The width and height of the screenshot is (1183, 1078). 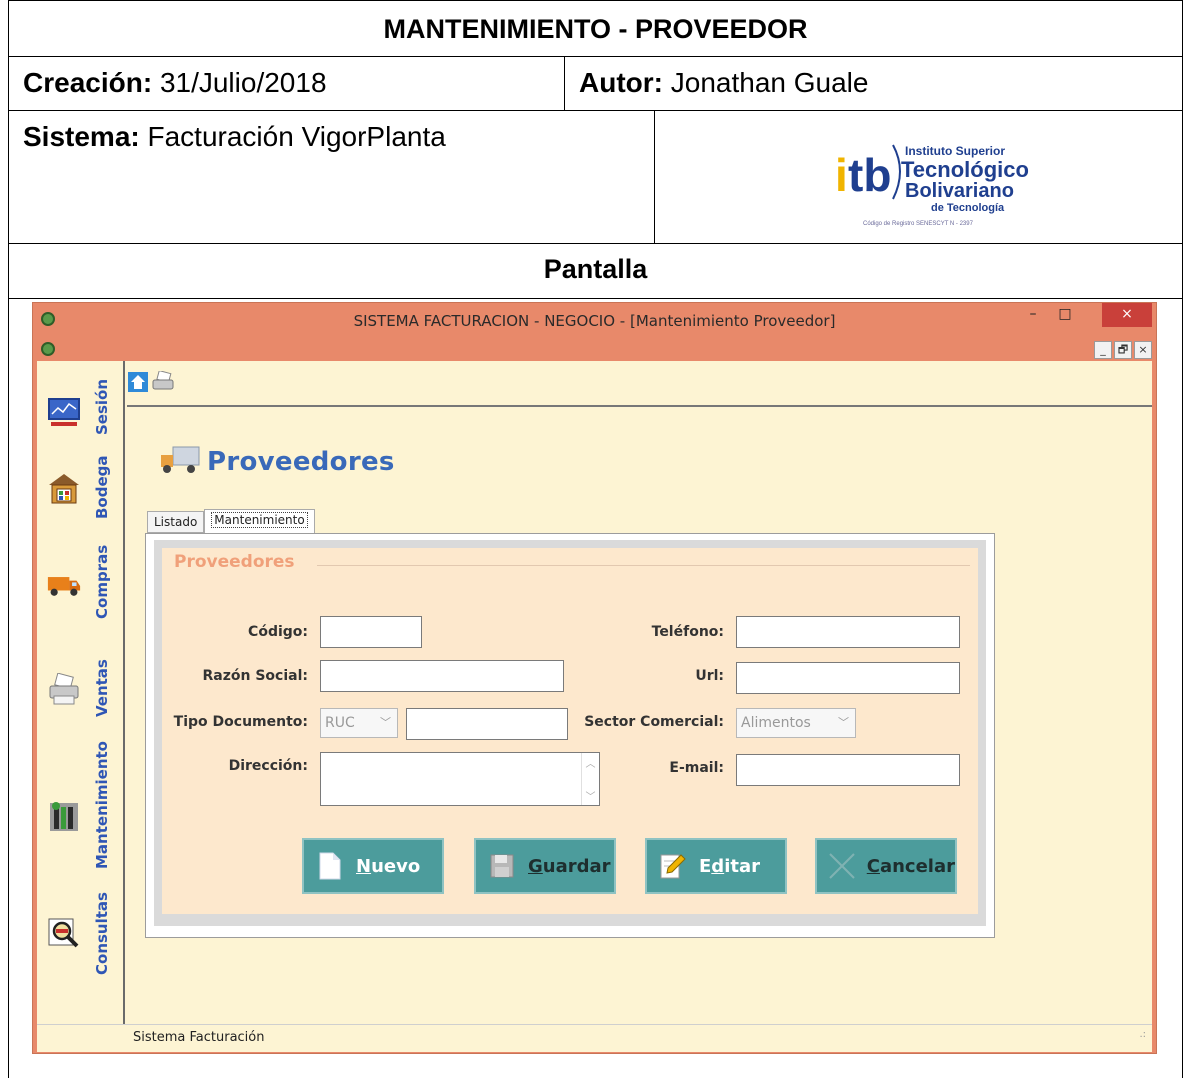 I want to click on mdi-controls: _ 🗗 ×, so click(x=1123, y=350).